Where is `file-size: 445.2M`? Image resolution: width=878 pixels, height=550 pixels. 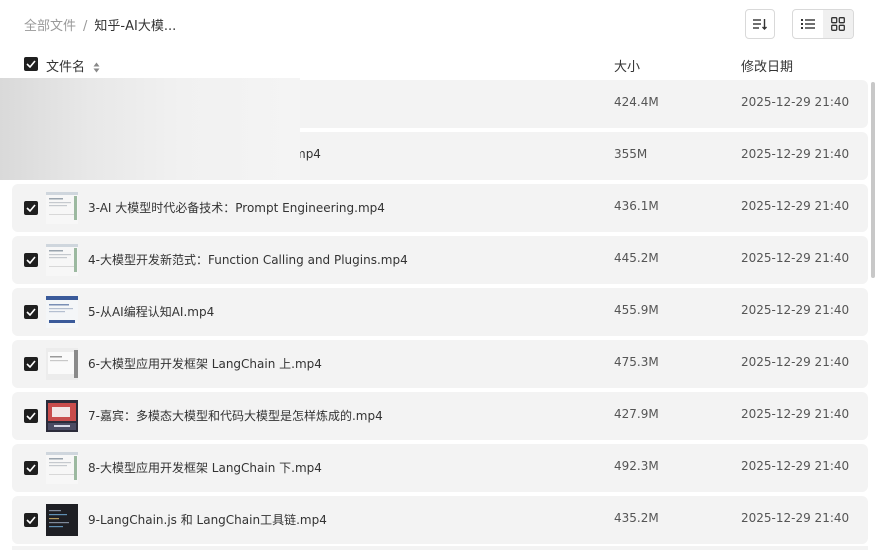 file-size: 445.2M is located at coordinates (636, 258).